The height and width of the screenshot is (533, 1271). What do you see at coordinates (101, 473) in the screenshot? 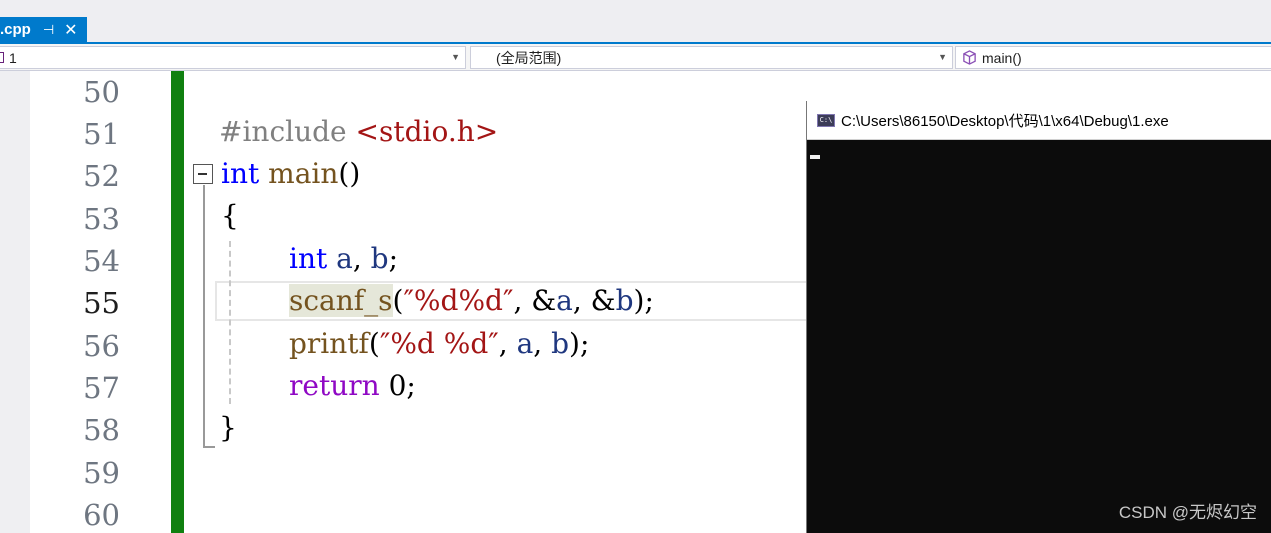
I see `line-number: 59` at bounding box center [101, 473].